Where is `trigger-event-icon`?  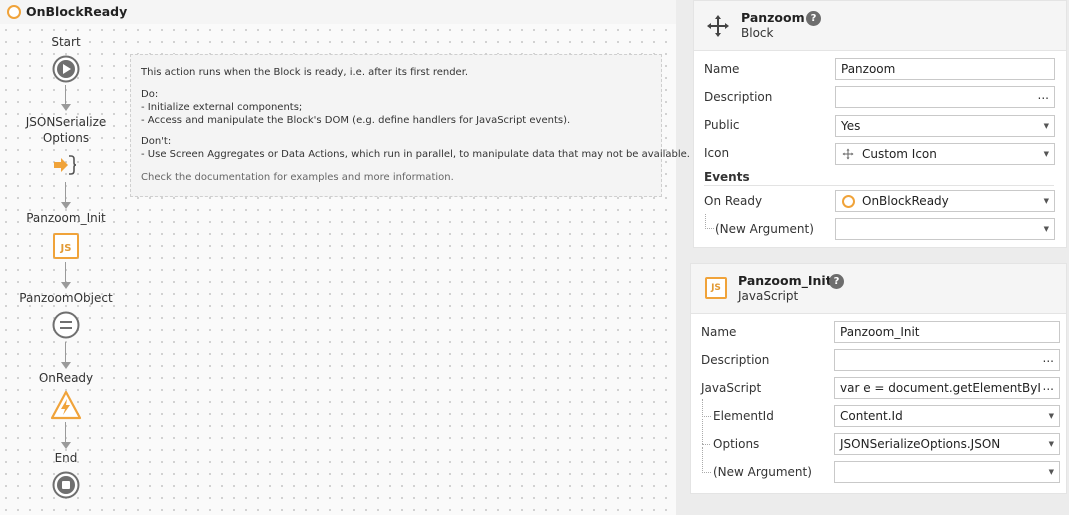
trigger-event-icon is located at coordinates (66, 406).